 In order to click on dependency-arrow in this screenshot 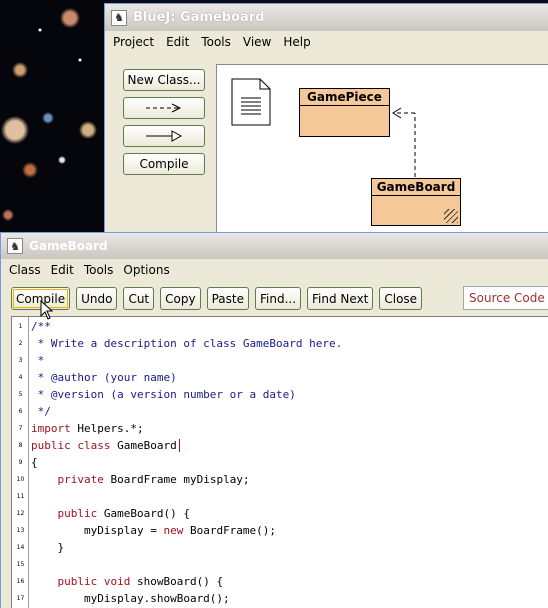, I will do `click(404, 142)`.